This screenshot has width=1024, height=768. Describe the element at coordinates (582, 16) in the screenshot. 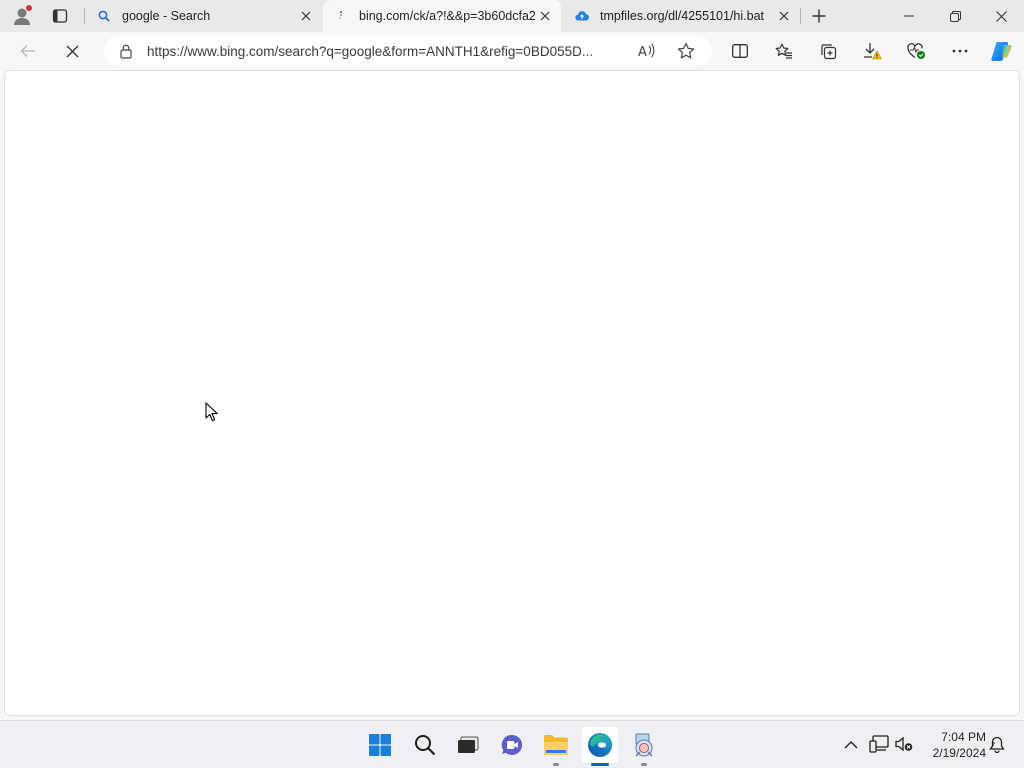

I see `cloud-upload-icon` at that location.